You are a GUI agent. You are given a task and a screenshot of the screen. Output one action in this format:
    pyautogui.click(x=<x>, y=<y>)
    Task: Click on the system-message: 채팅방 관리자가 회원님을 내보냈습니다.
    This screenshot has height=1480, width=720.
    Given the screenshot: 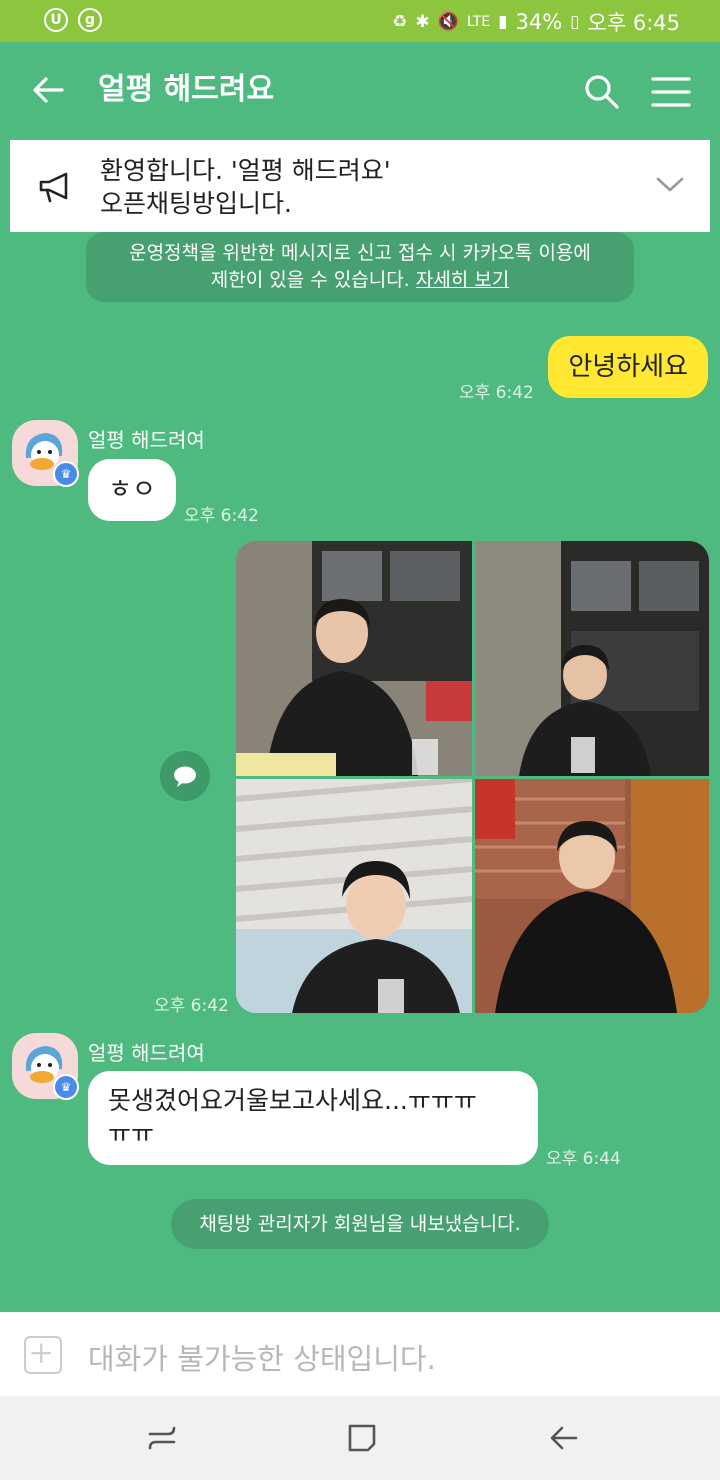 What is the action you would take?
    pyautogui.click(x=360, y=1224)
    